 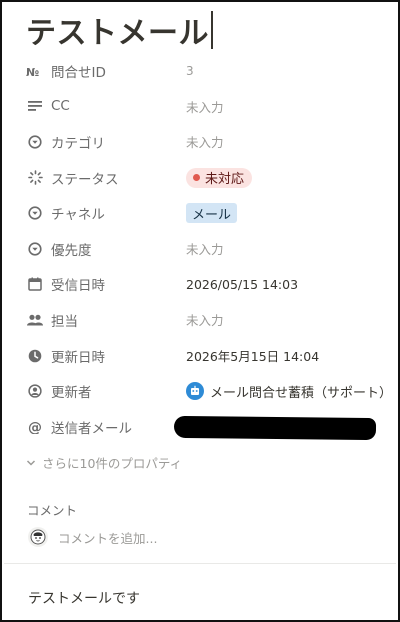 I want to click on page-title-row: テストメール, so click(x=119, y=30).